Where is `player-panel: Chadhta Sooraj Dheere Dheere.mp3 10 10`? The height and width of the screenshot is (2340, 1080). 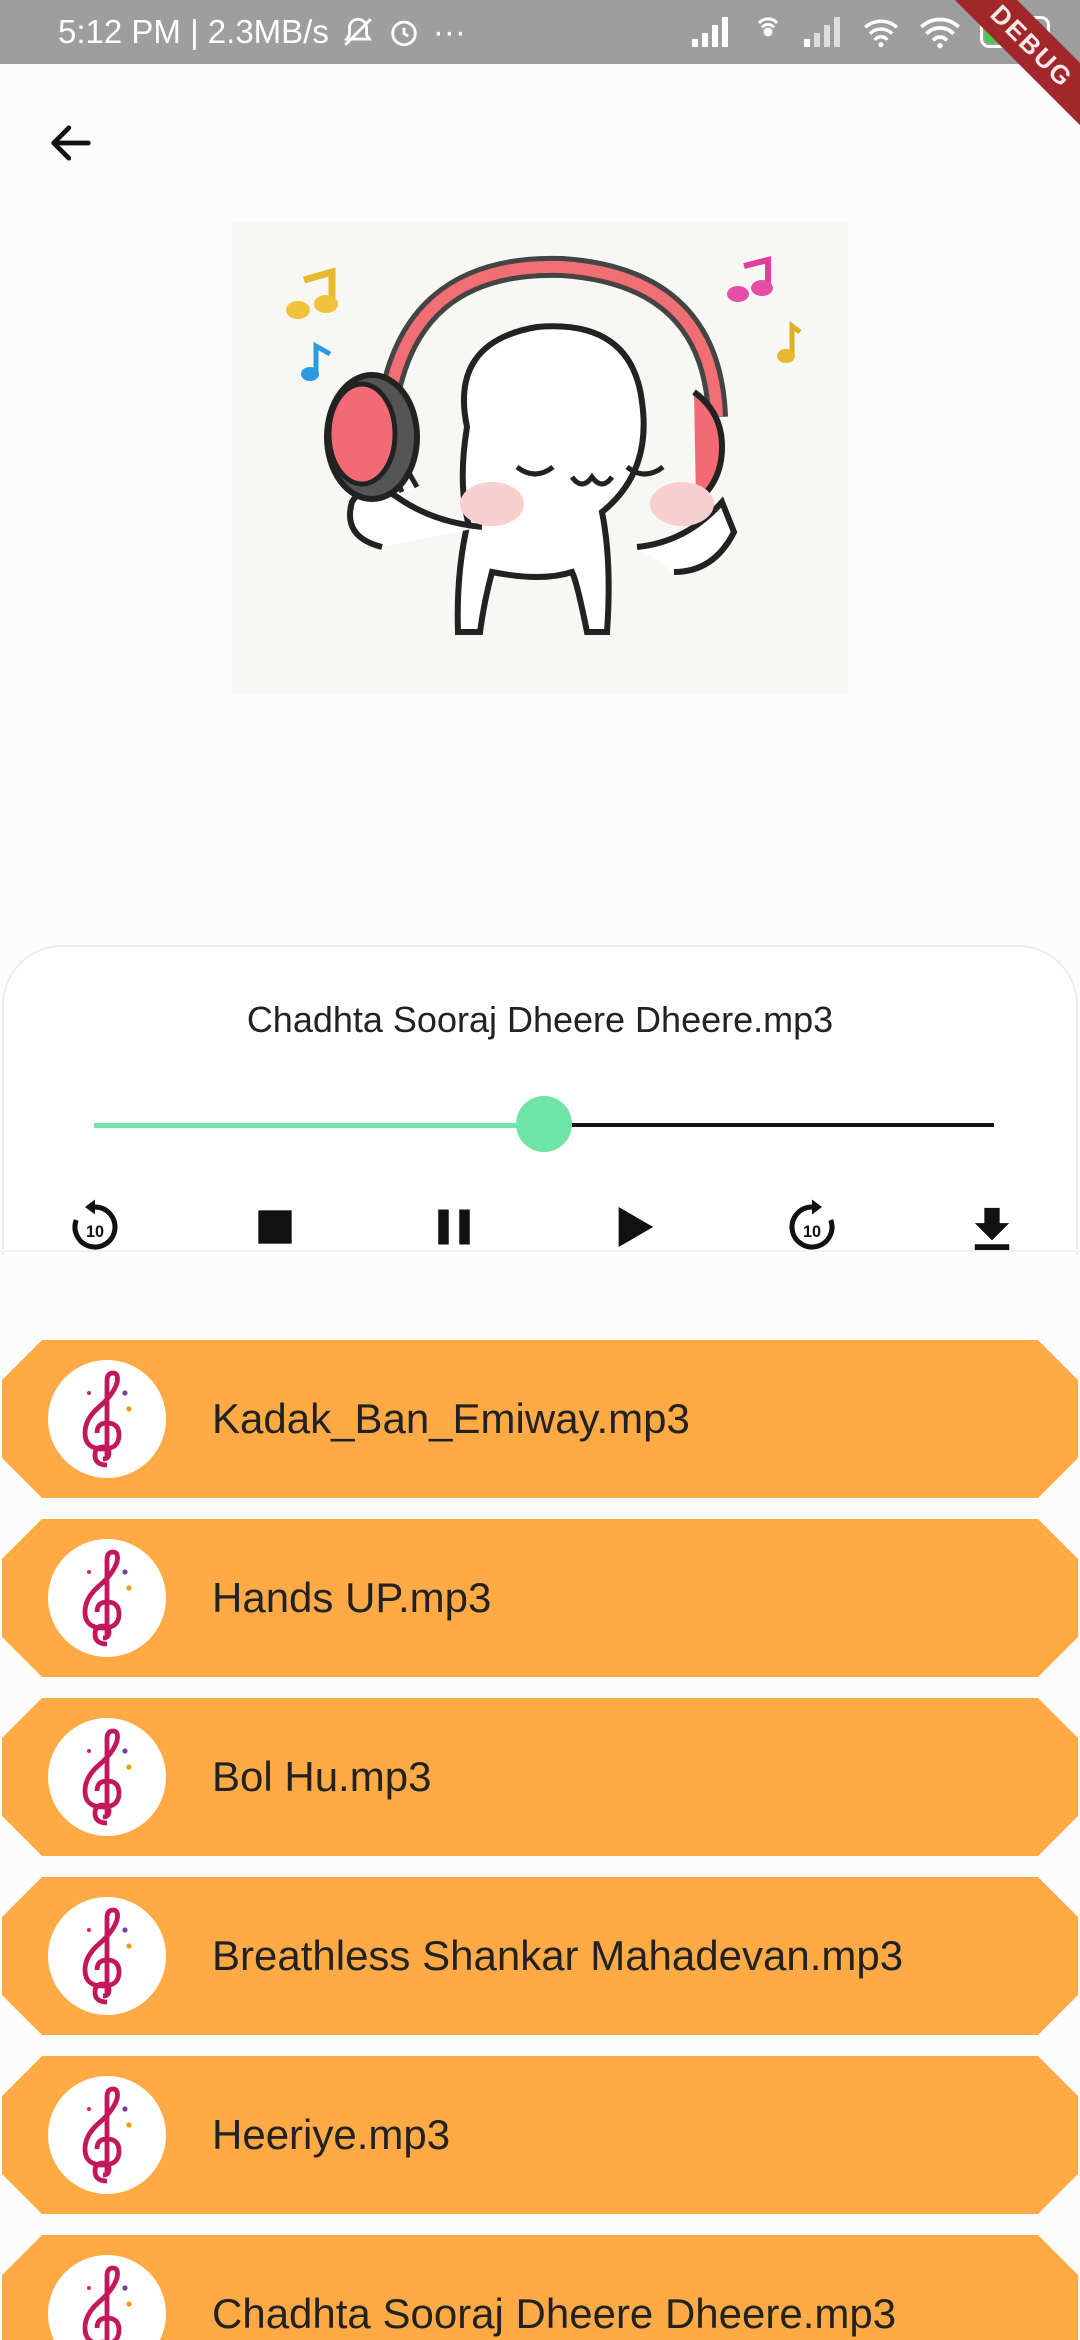
player-panel: Chadhta Sooraj Dheere Dheere.mp3 10 10 is located at coordinates (540, 1100).